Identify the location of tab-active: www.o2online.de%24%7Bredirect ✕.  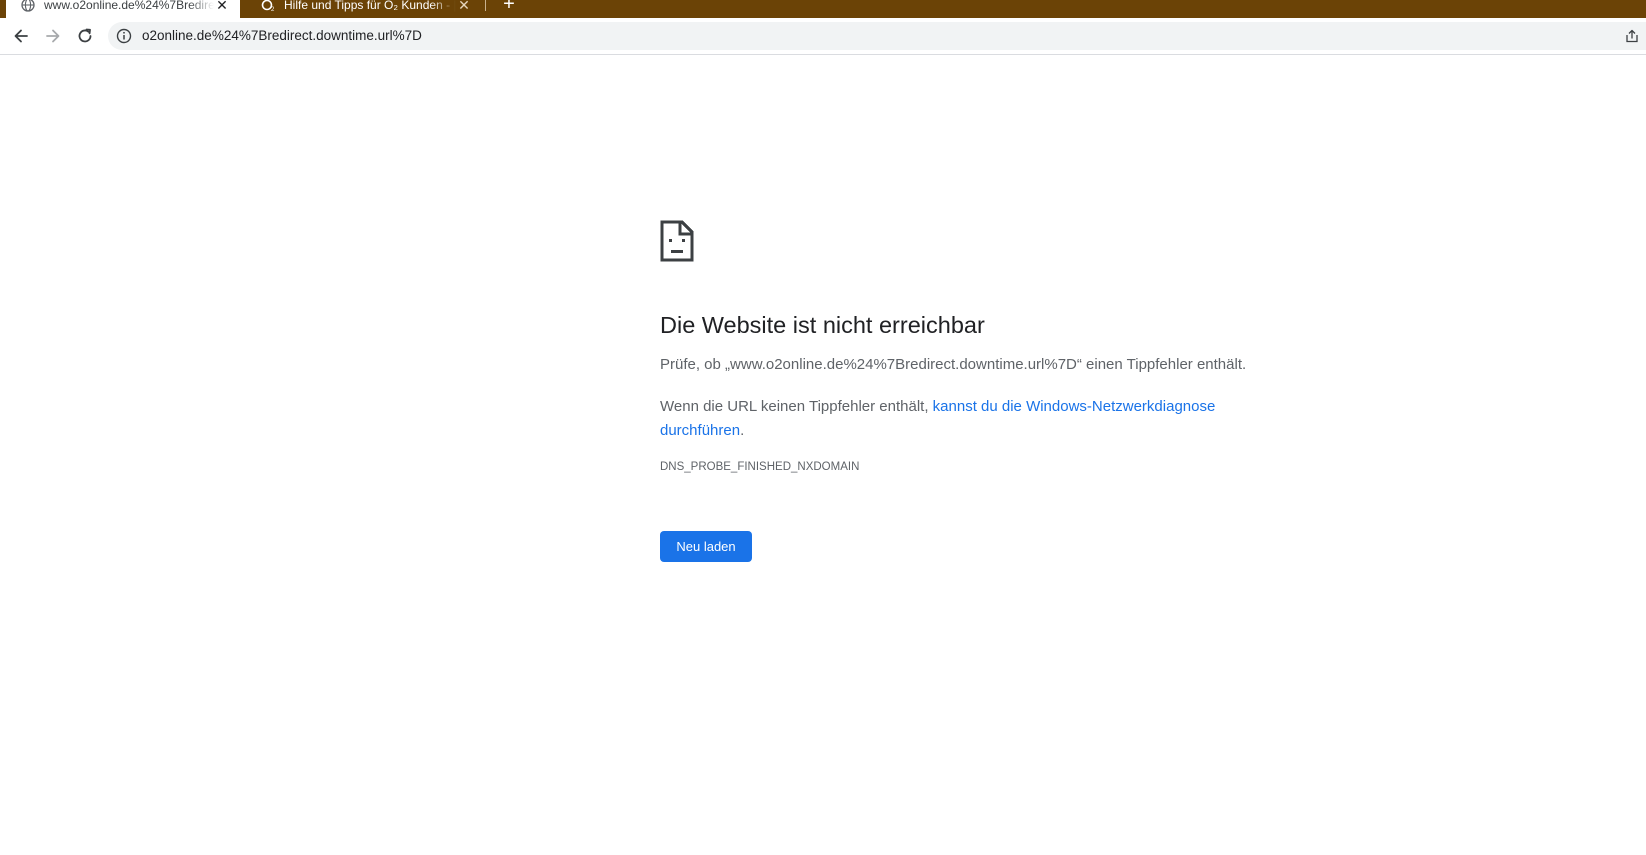
(123, 9).